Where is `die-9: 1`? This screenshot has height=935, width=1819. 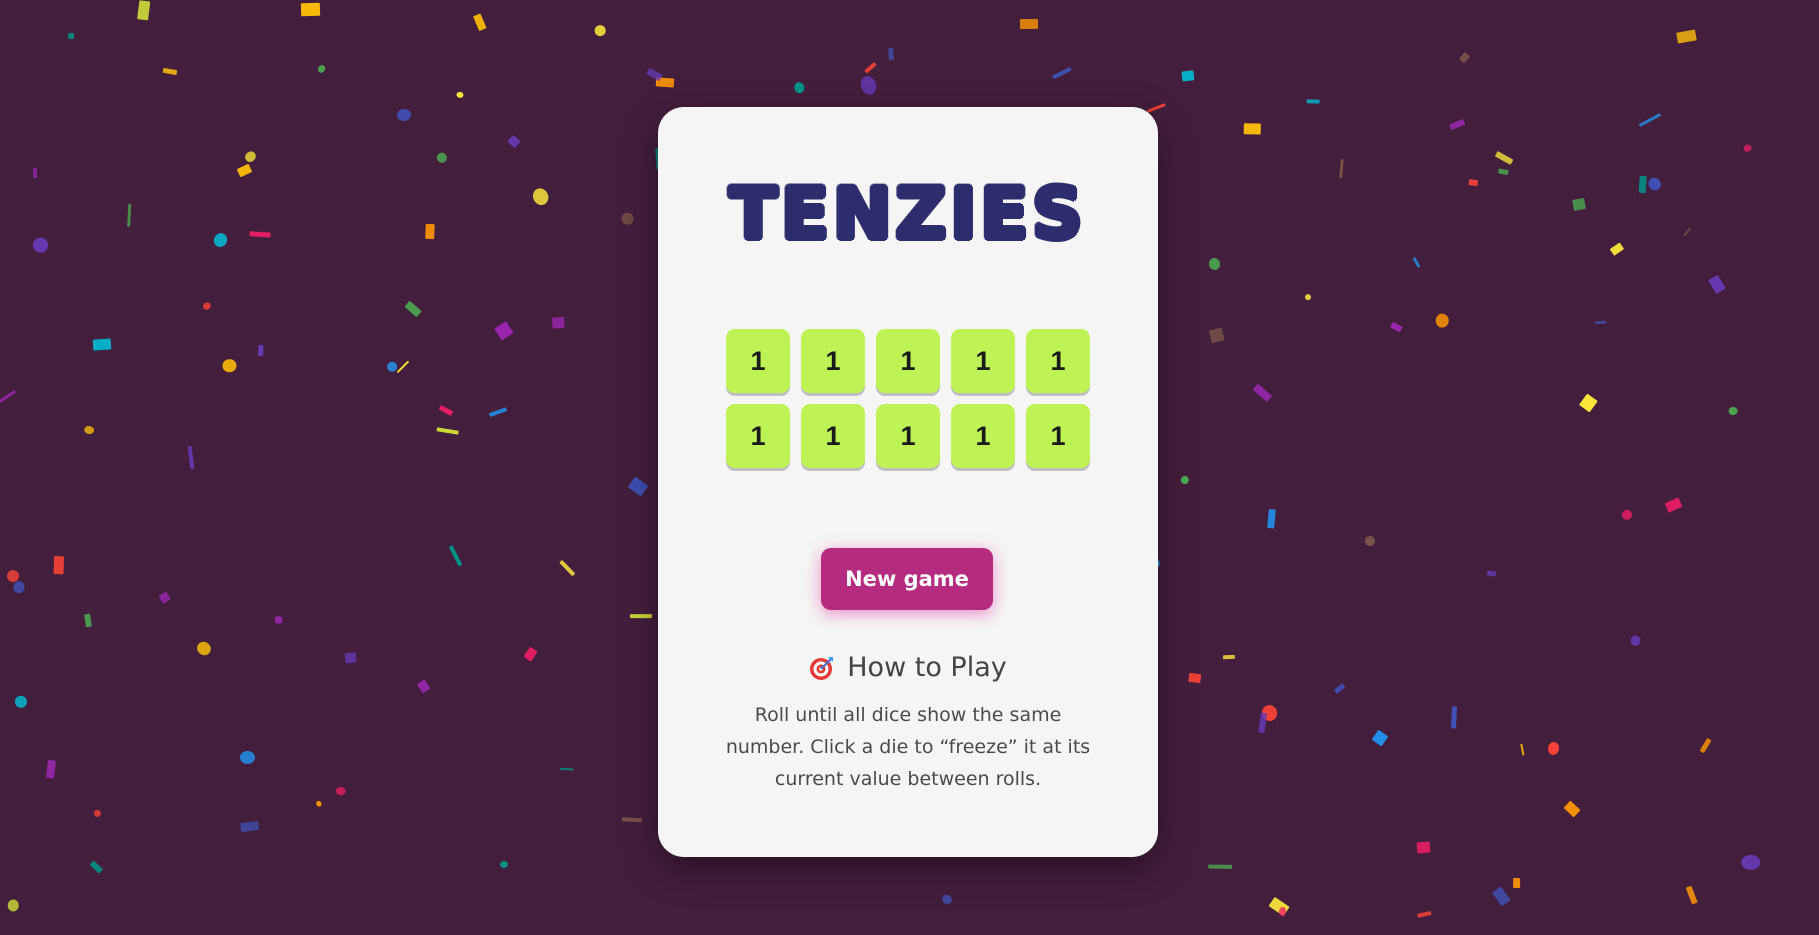 die-9: 1 is located at coordinates (983, 436).